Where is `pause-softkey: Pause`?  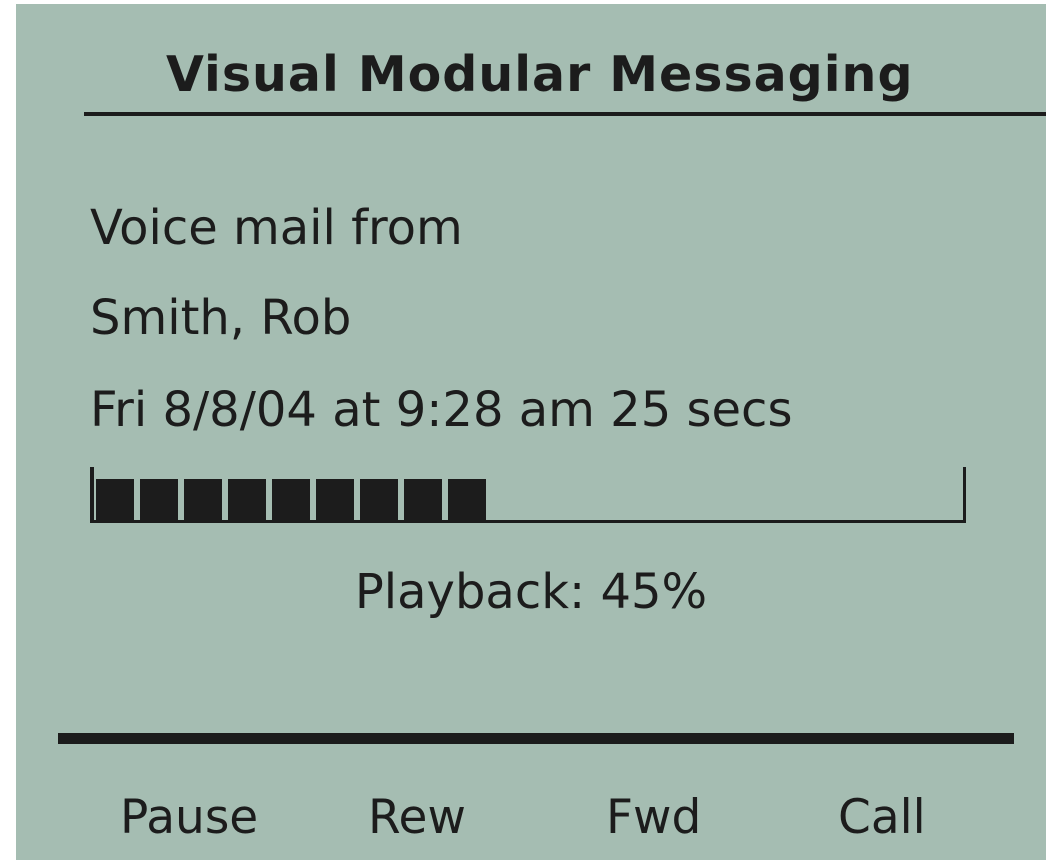
pause-softkey: Pause is located at coordinates (189, 817).